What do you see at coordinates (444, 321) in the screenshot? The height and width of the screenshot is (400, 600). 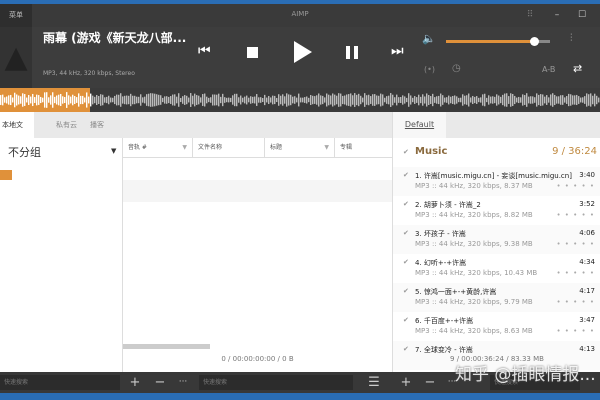 I see `item-title: 6. 千百度+-+许嵩` at bounding box center [444, 321].